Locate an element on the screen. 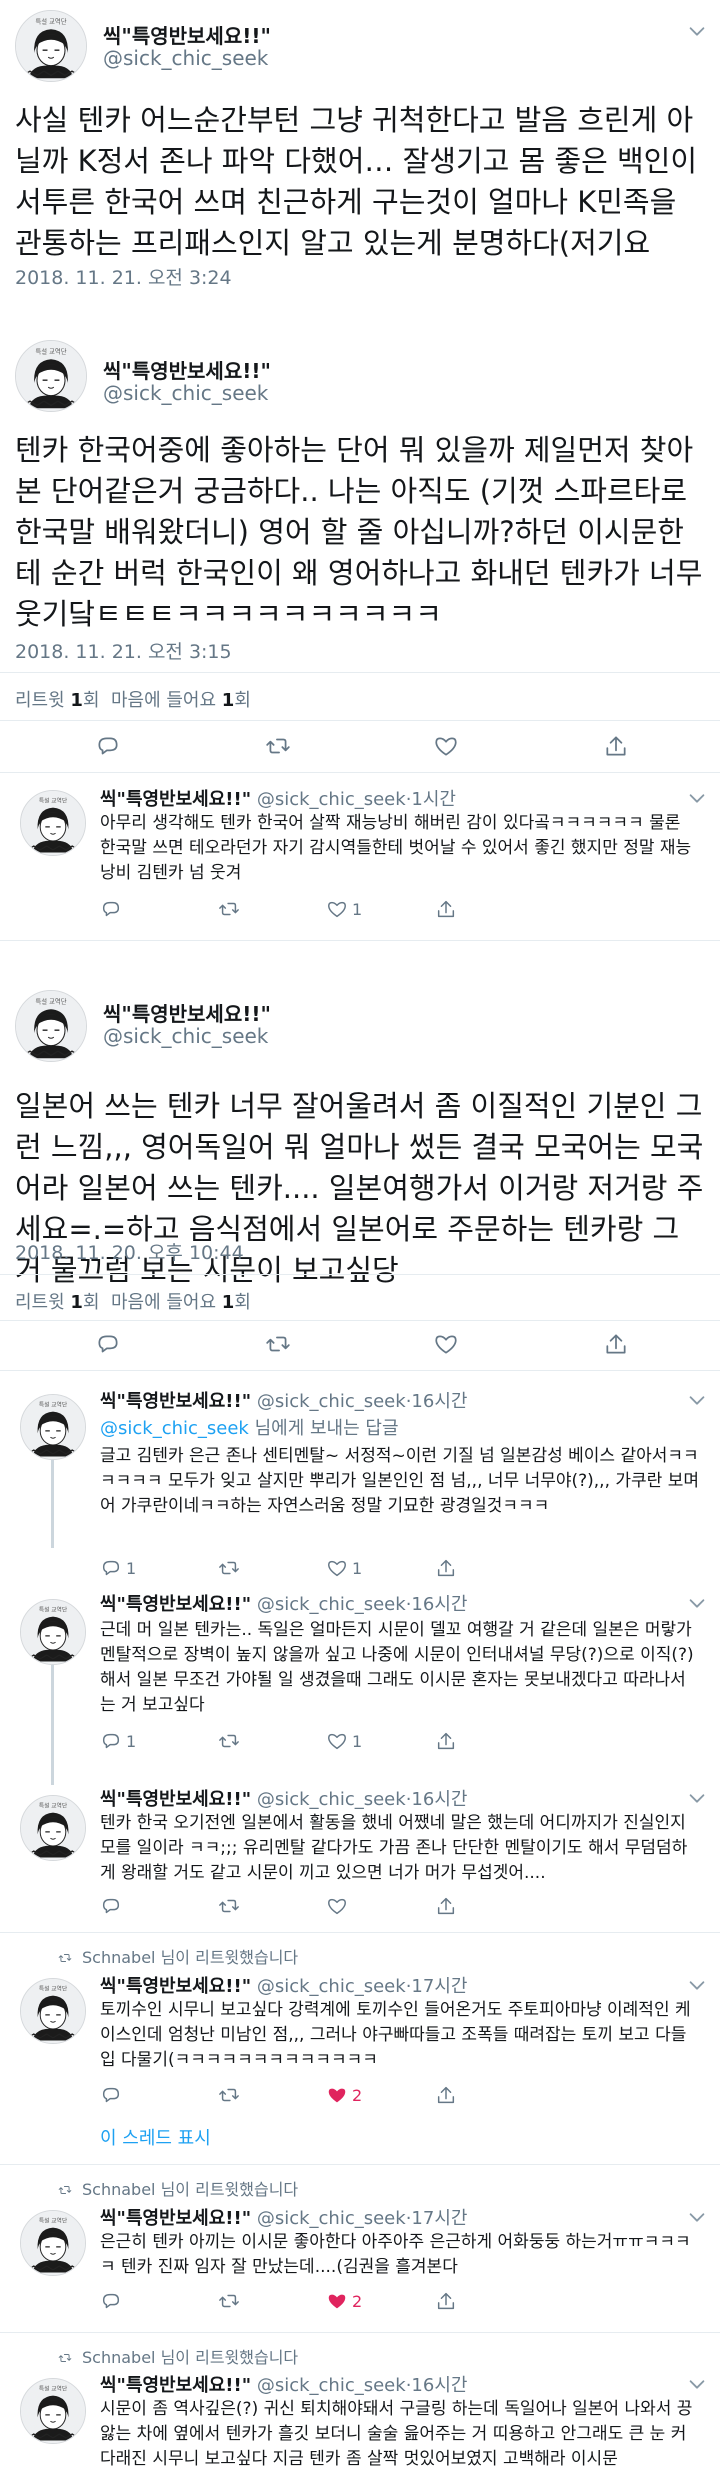 This screenshot has height=2487, width=720. retweeted-by: Schnabel 님이 리트윗했습니다 is located at coordinates (177, 2356).